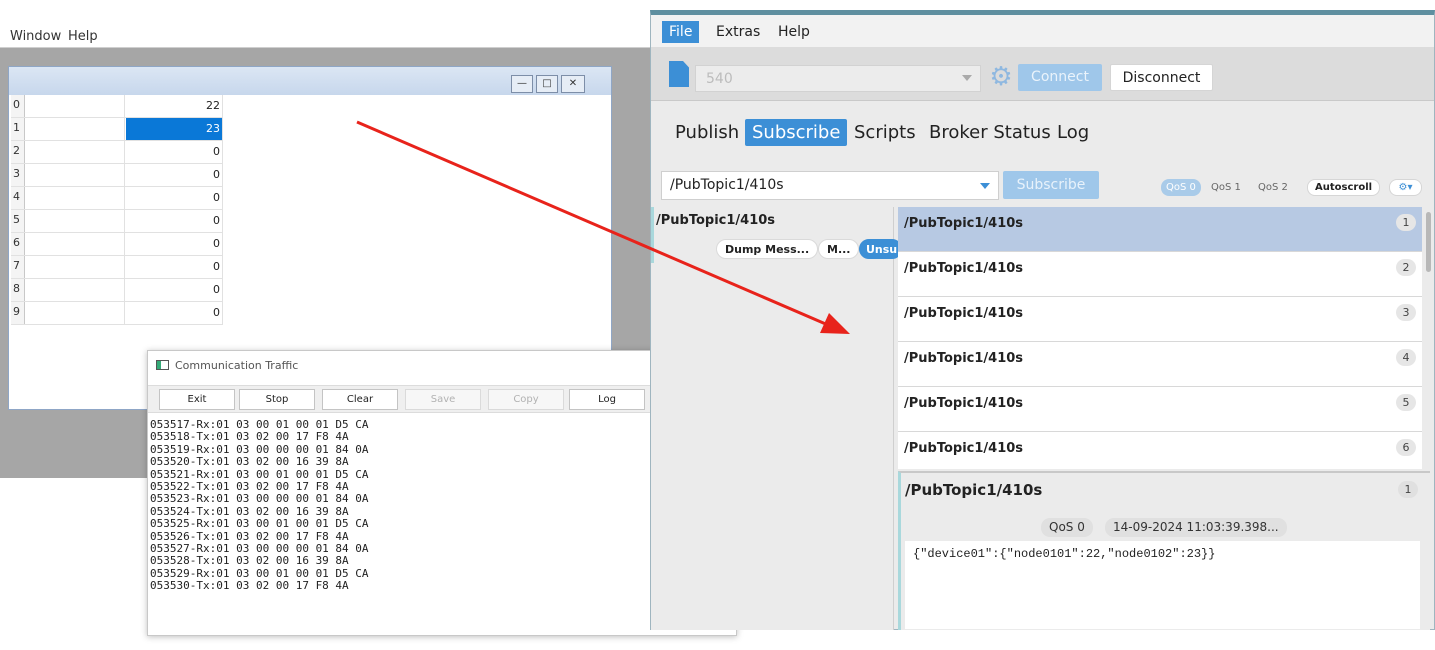 The height and width of the screenshot is (650, 1435). I want to click on arrow-shaft, so click(592, 223).